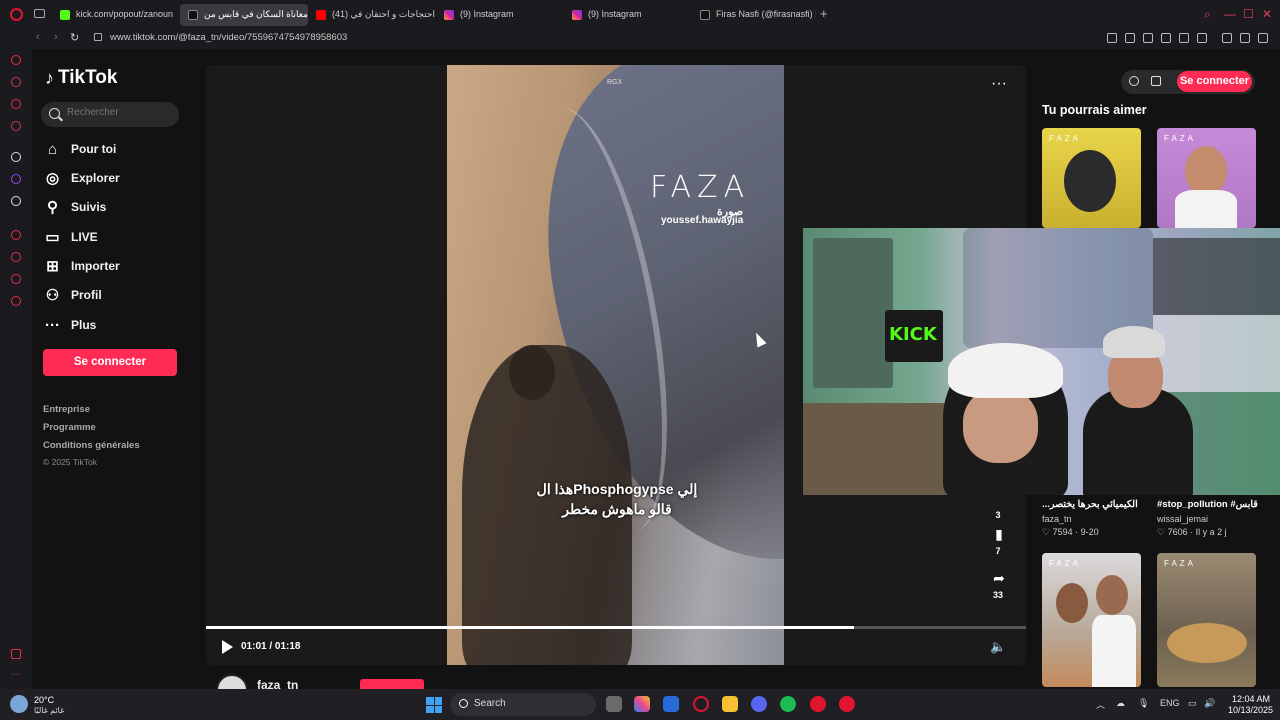 Image resolution: width=1280 pixels, height=720 pixels. I want to click on copilot-icon, so click(642, 704).